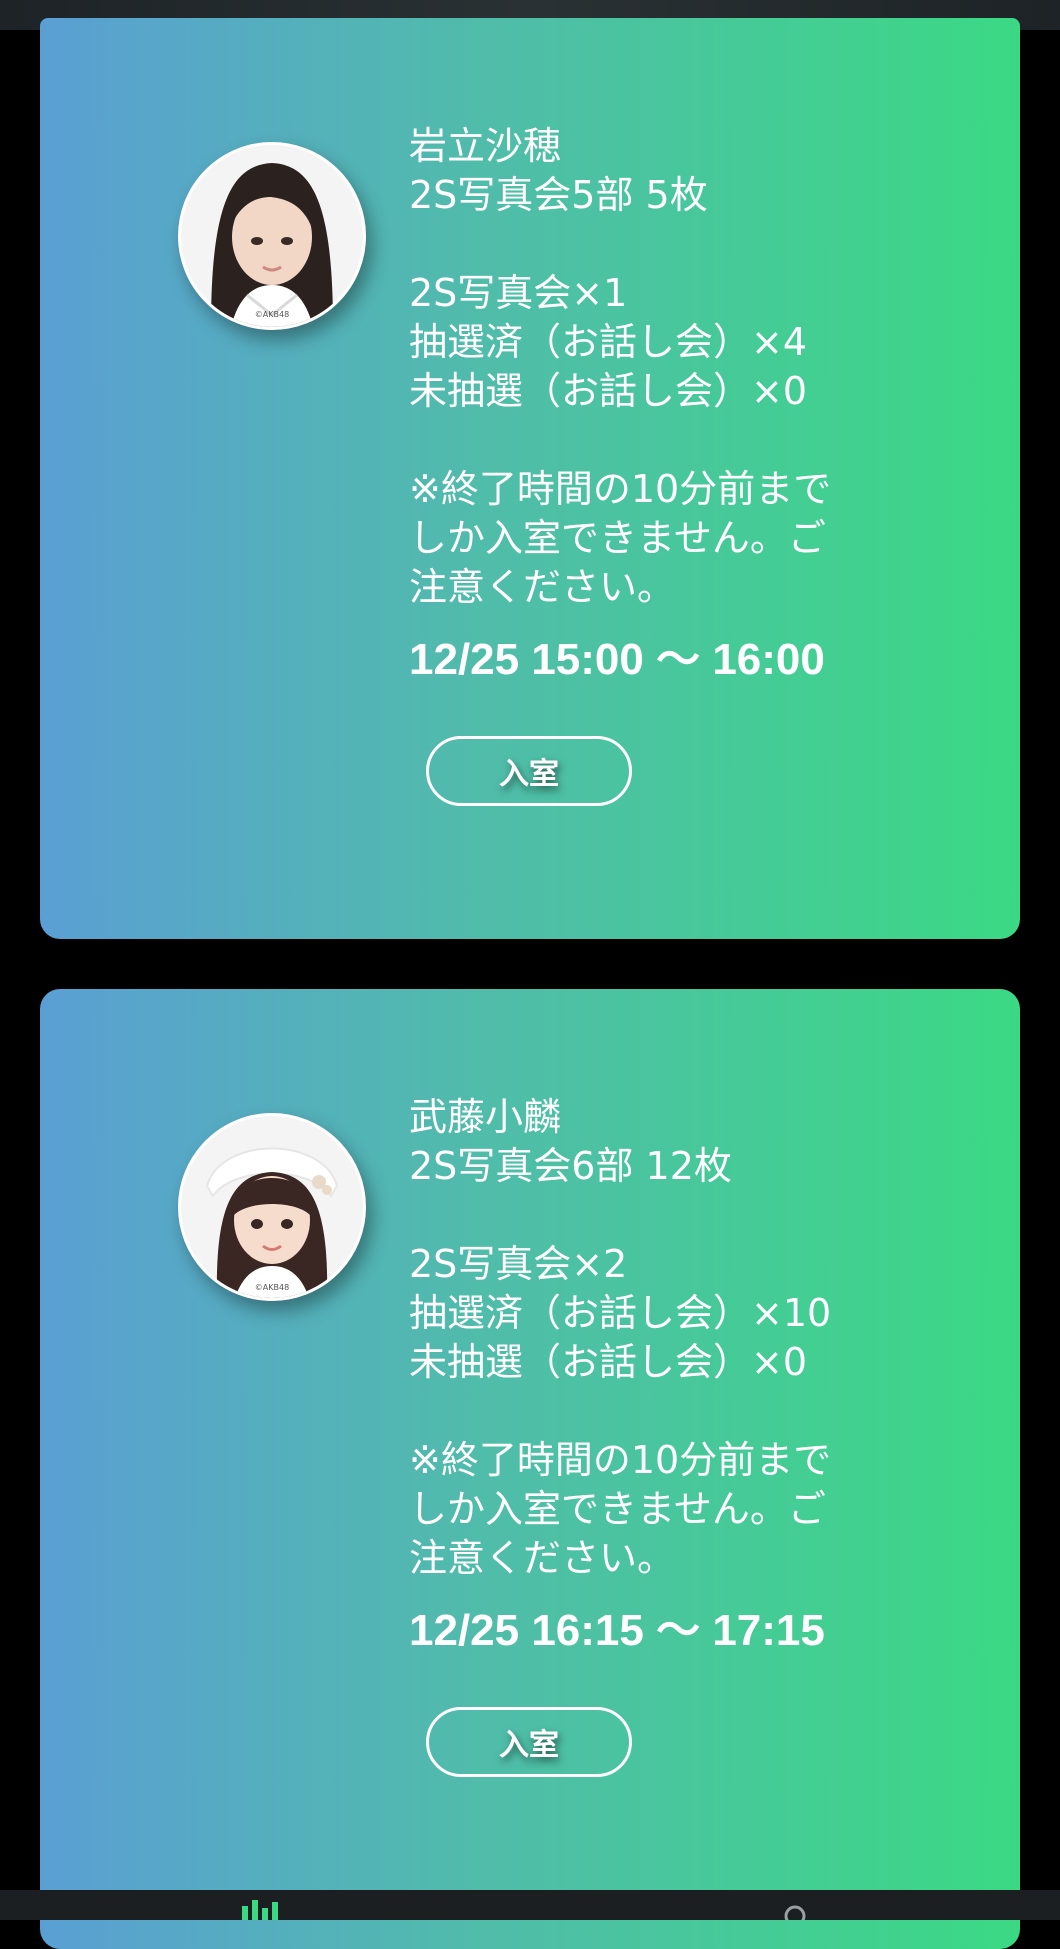 Image resolution: width=1060 pixels, height=1949 pixels. I want to click on member-name: 岩立沙穂, so click(485, 146).